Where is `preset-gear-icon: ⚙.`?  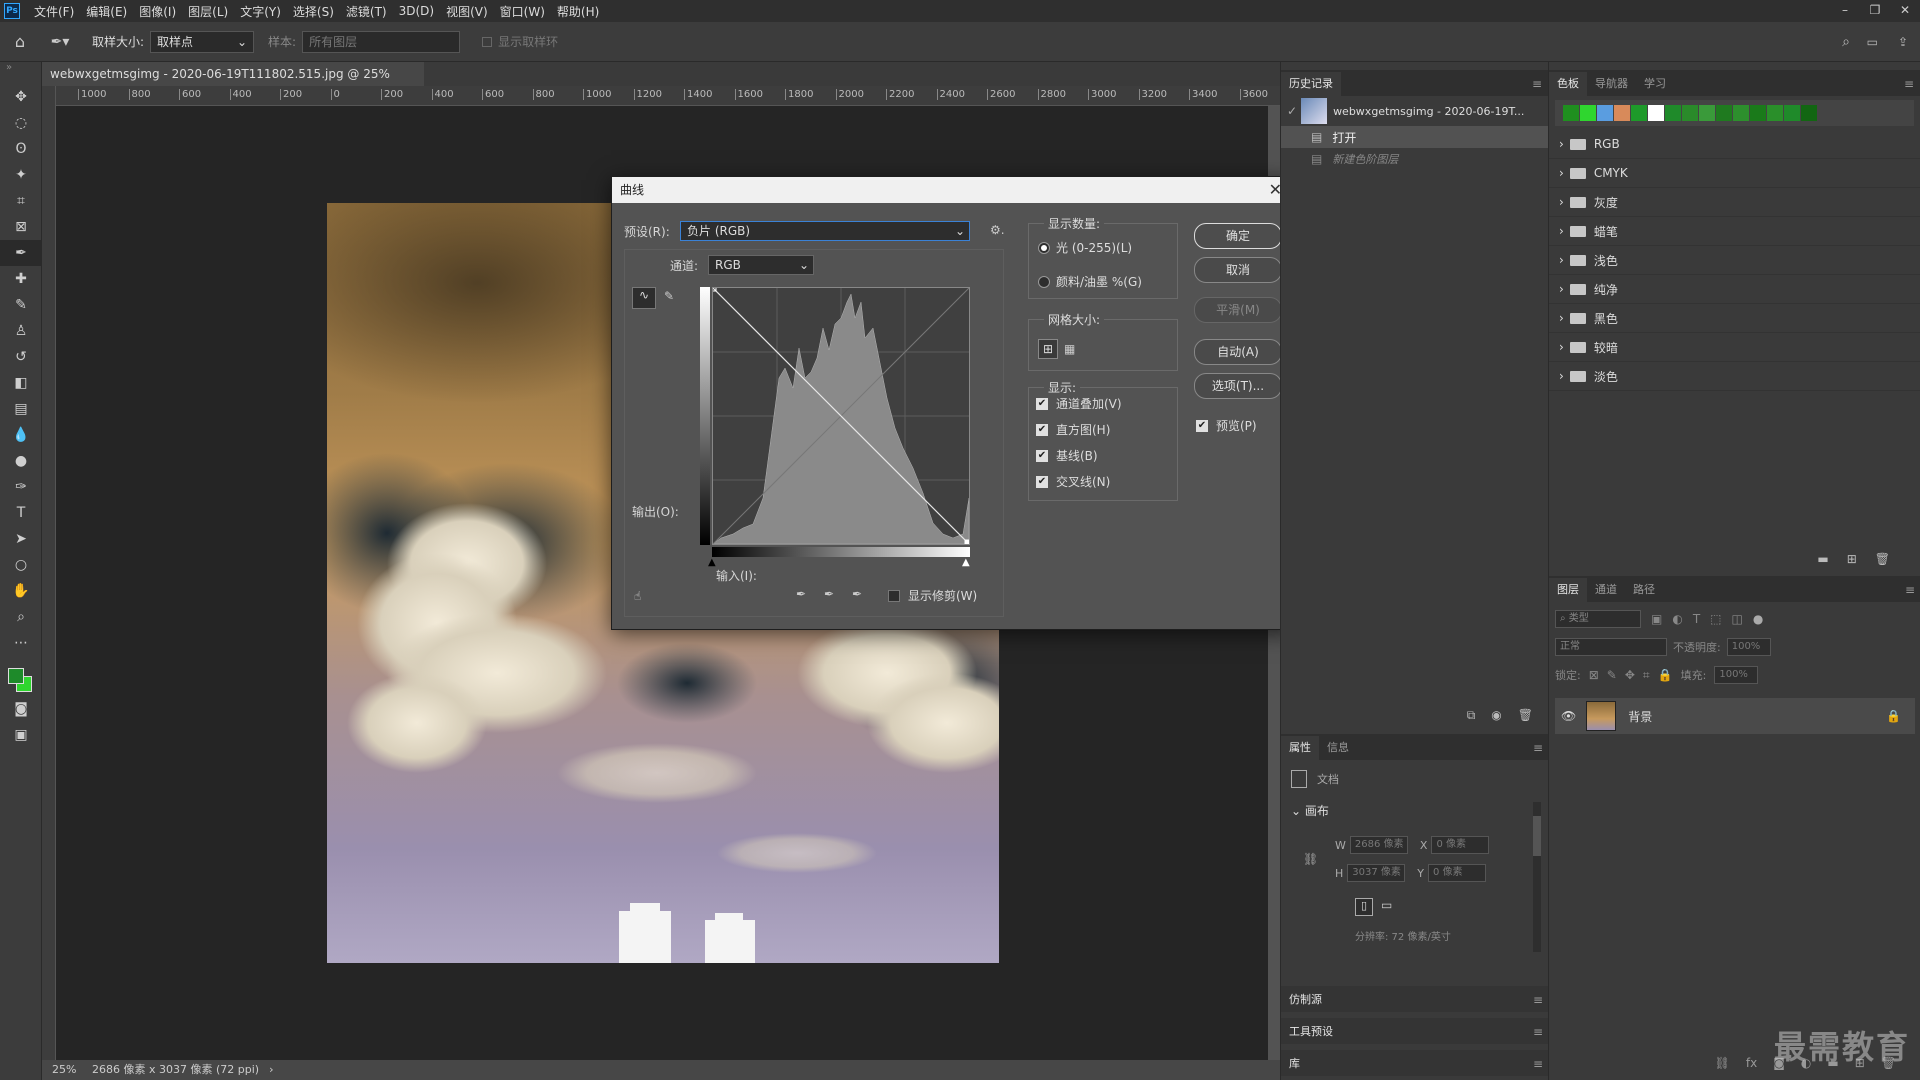
preset-gear-icon: ⚙. is located at coordinates (997, 230).